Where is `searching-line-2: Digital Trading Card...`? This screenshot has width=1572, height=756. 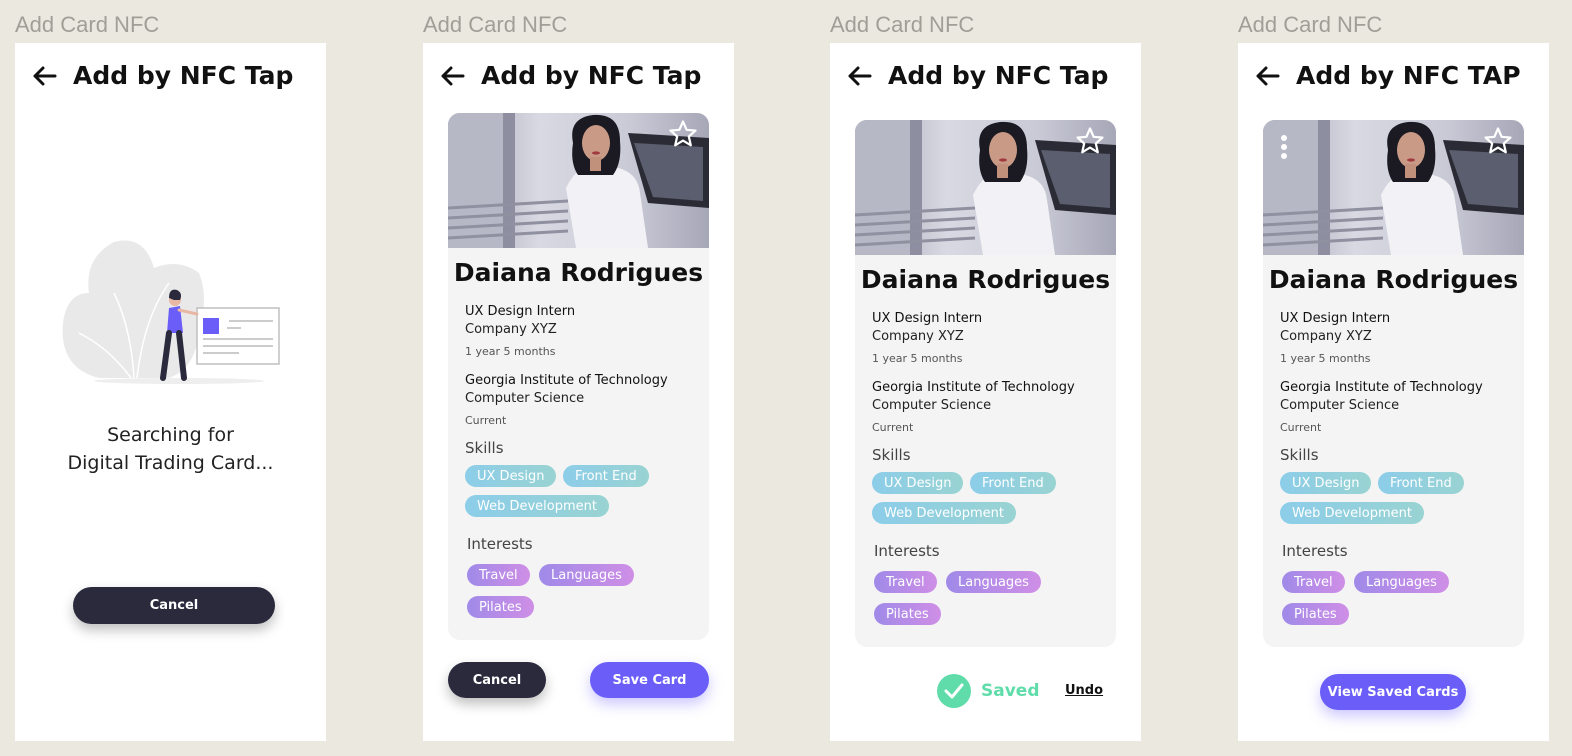
searching-line-2: Digital Trading Card... is located at coordinates (170, 463).